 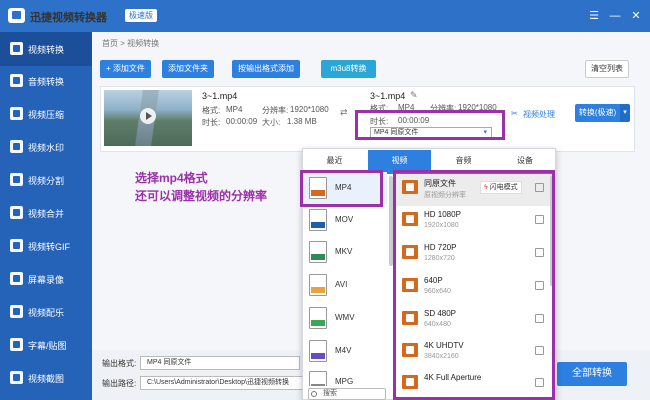 What do you see at coordinates (16, 113) in the screenshot?
I see `video-compress-icon` at bounding box center [16, 113].